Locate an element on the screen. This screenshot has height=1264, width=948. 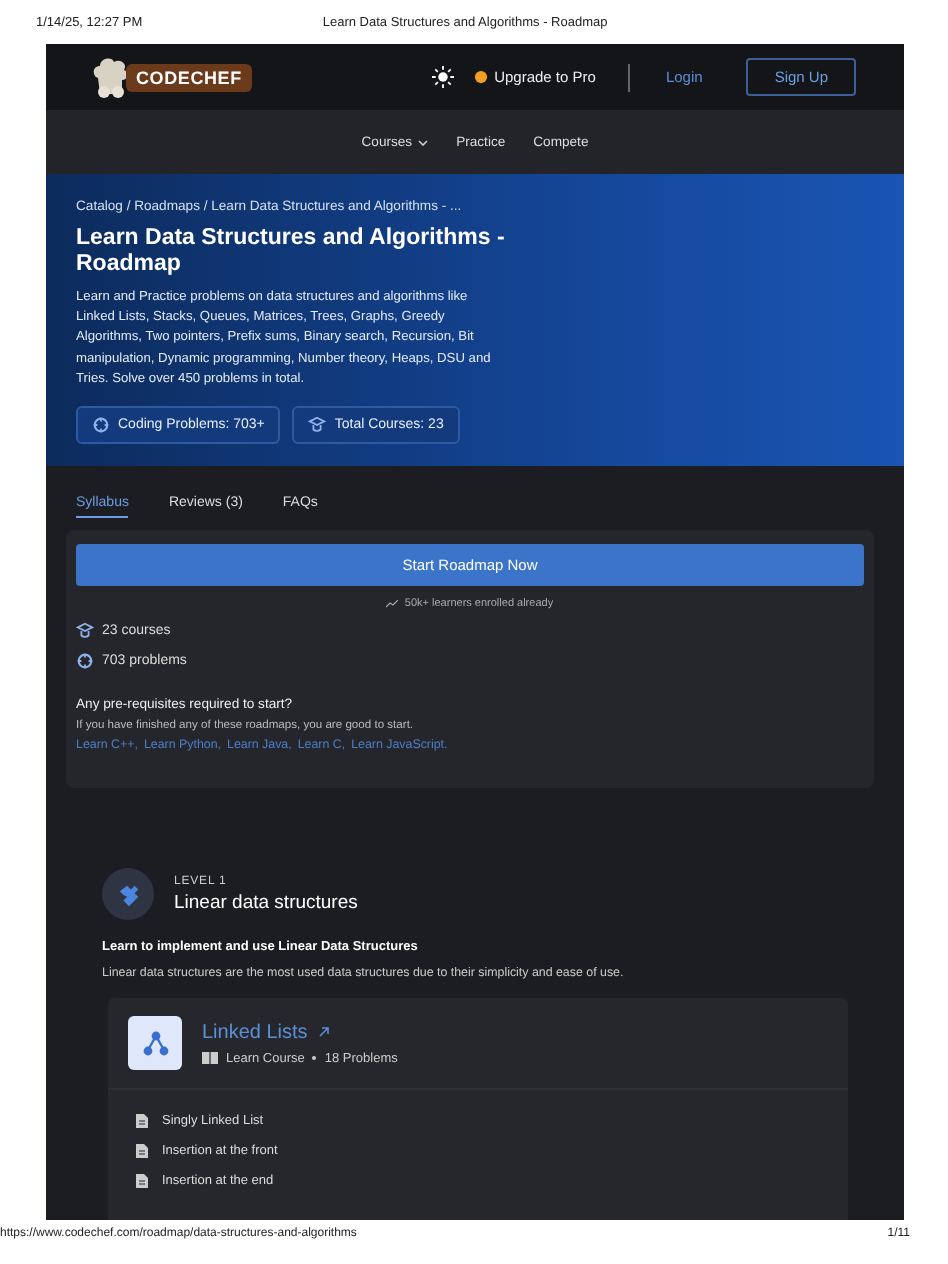
trend-icon is located at coordinates (392, 604).